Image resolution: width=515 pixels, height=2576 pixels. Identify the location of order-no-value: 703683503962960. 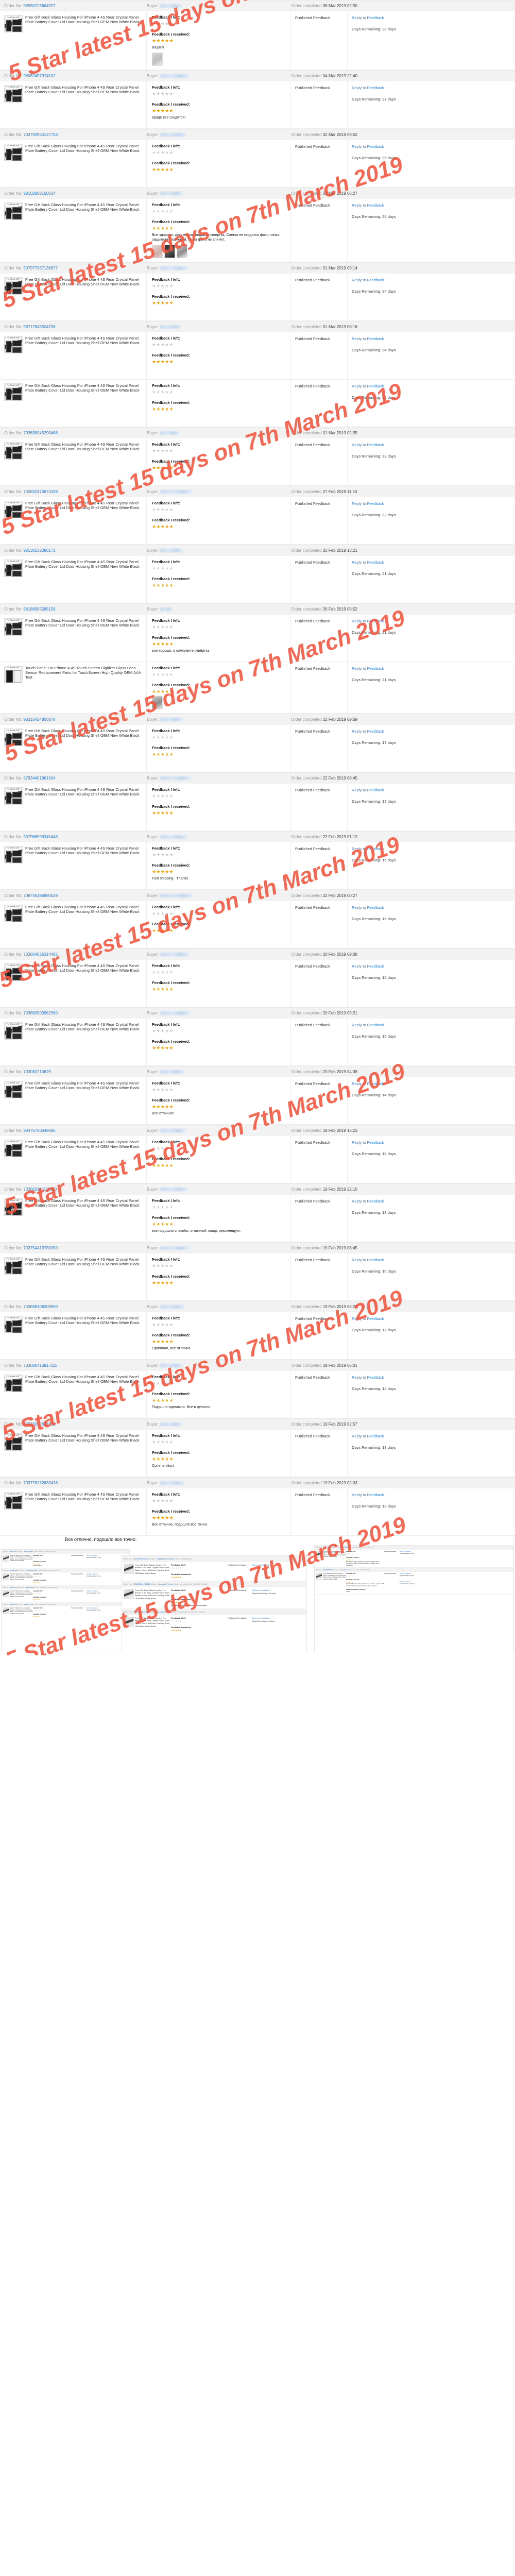
(41, 1013).